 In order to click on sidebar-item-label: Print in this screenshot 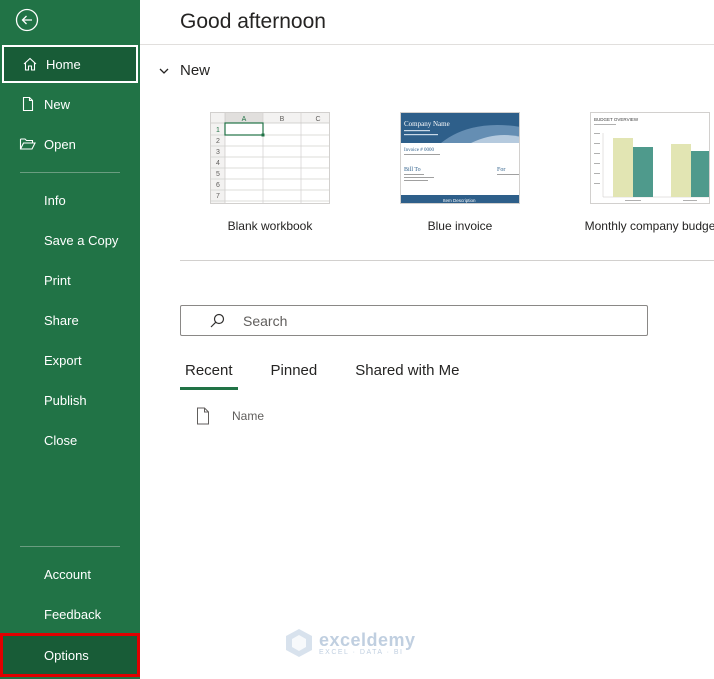, I will do `click(57, 280)`.